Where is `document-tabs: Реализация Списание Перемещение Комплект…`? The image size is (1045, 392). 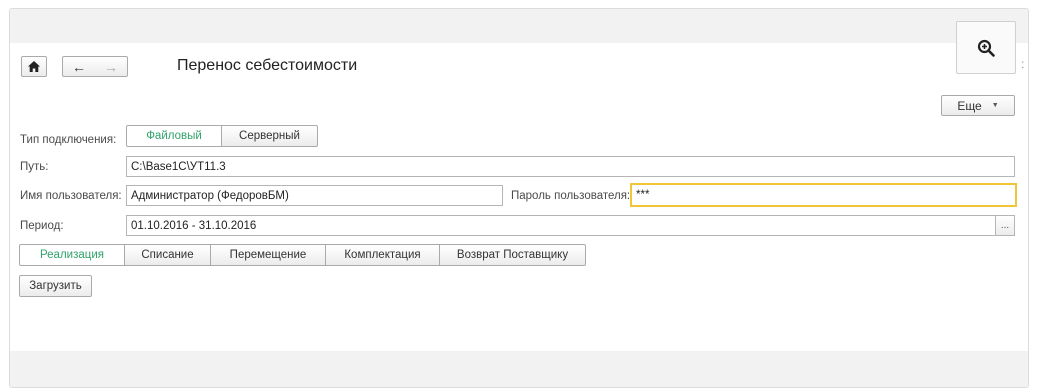 document-tabs: Реализация Списание Перемещение Комплект… is located at coordinates (302, 255).